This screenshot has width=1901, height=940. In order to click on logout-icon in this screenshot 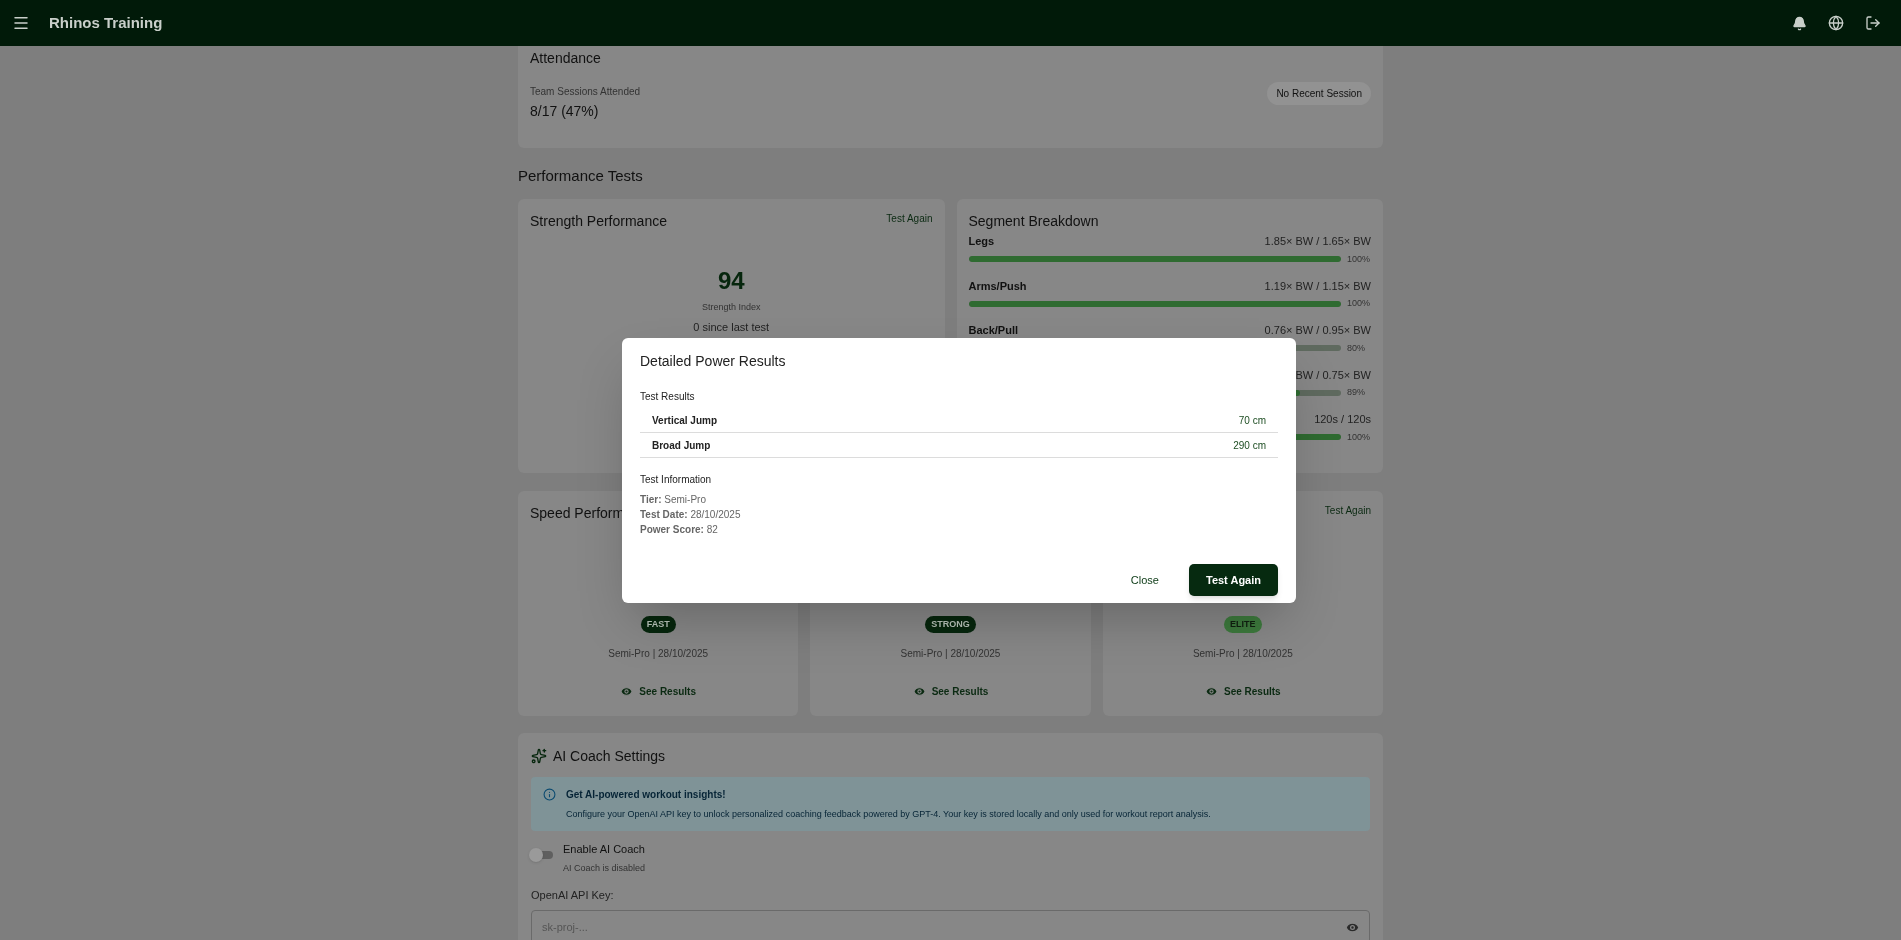, I will do `click(1873, 23)`.